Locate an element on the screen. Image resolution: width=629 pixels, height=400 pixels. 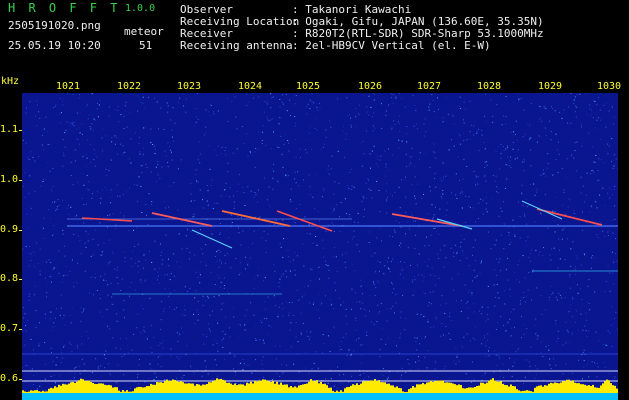
antenna-value: : 2el-HB9CV Vertical (el. E-W) is located at coordinates (391, 45).